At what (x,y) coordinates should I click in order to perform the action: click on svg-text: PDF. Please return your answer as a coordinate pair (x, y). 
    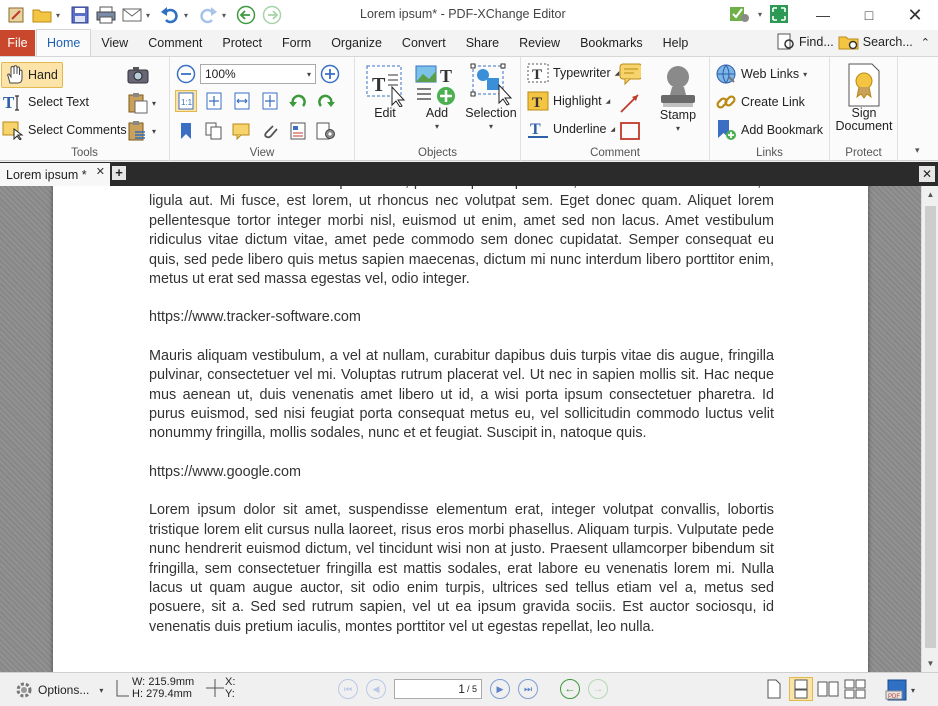
    Looking at the image, I should click on (894, 697).